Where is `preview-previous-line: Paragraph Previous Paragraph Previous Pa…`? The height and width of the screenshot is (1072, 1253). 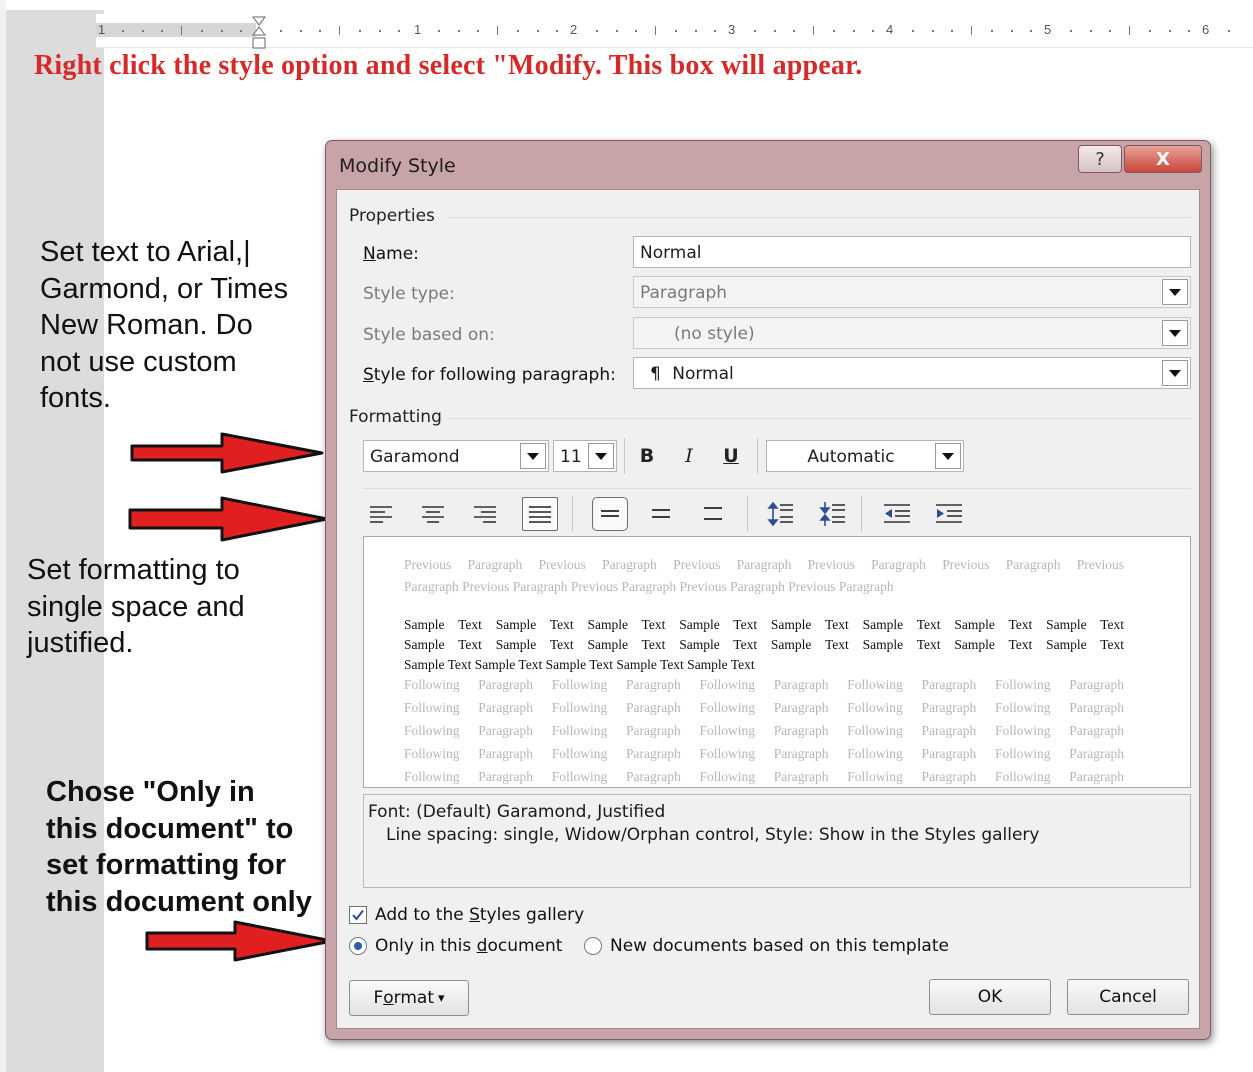
preview-previous-line: Paragraph Previous Paragraph Previous Pa… is located at coordinates (649, 586).